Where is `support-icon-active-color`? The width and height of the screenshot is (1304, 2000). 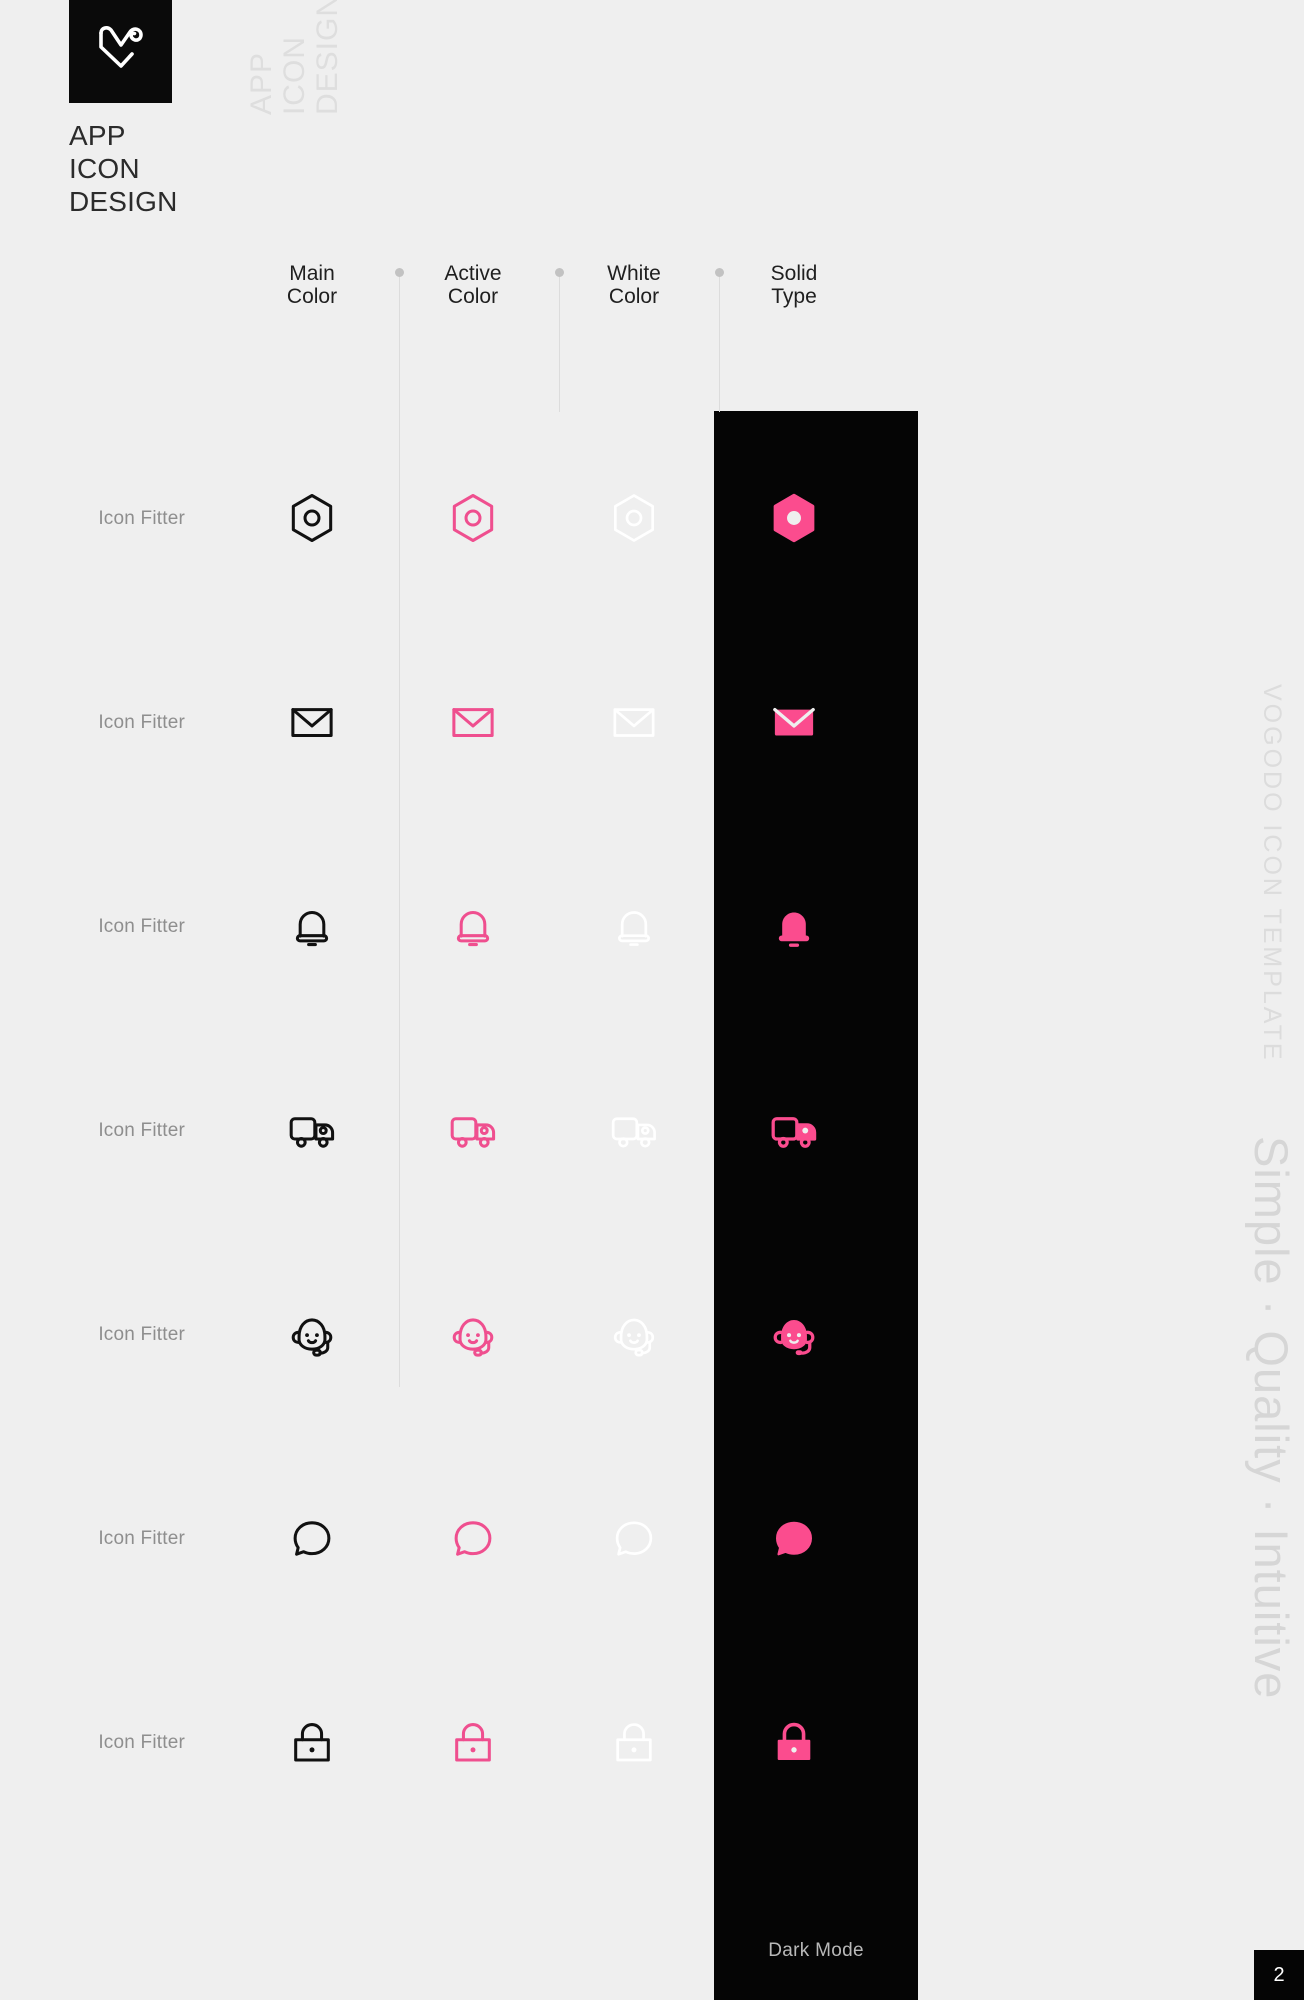 support-icon-active-color is located at coordinates (473, 1334).